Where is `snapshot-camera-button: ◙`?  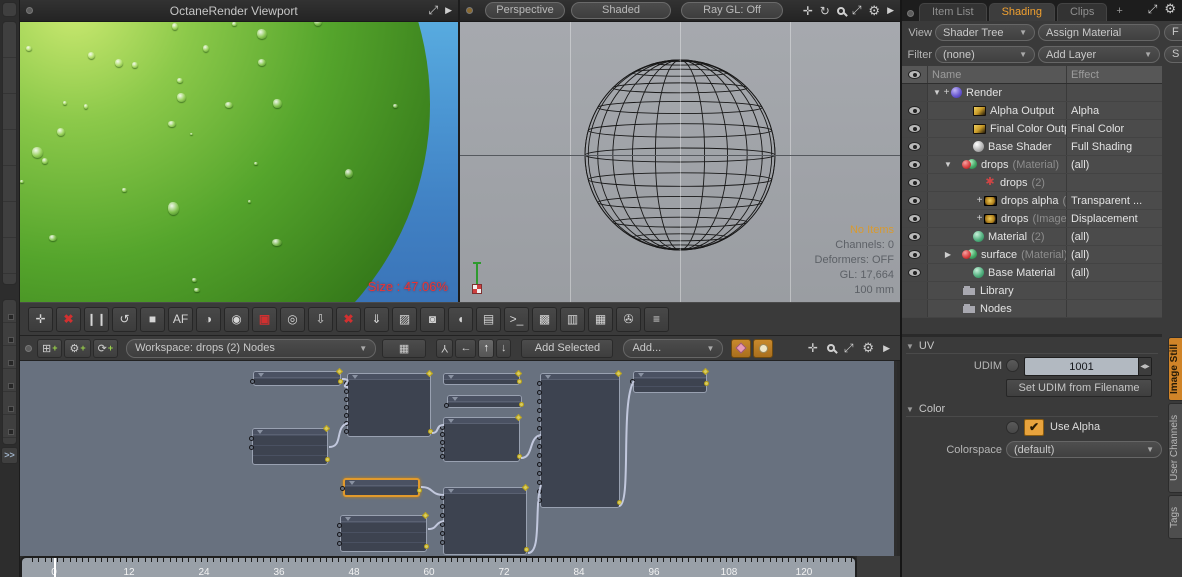 snapshot-camera-button: ◙ is located at coordinates (432, 319).